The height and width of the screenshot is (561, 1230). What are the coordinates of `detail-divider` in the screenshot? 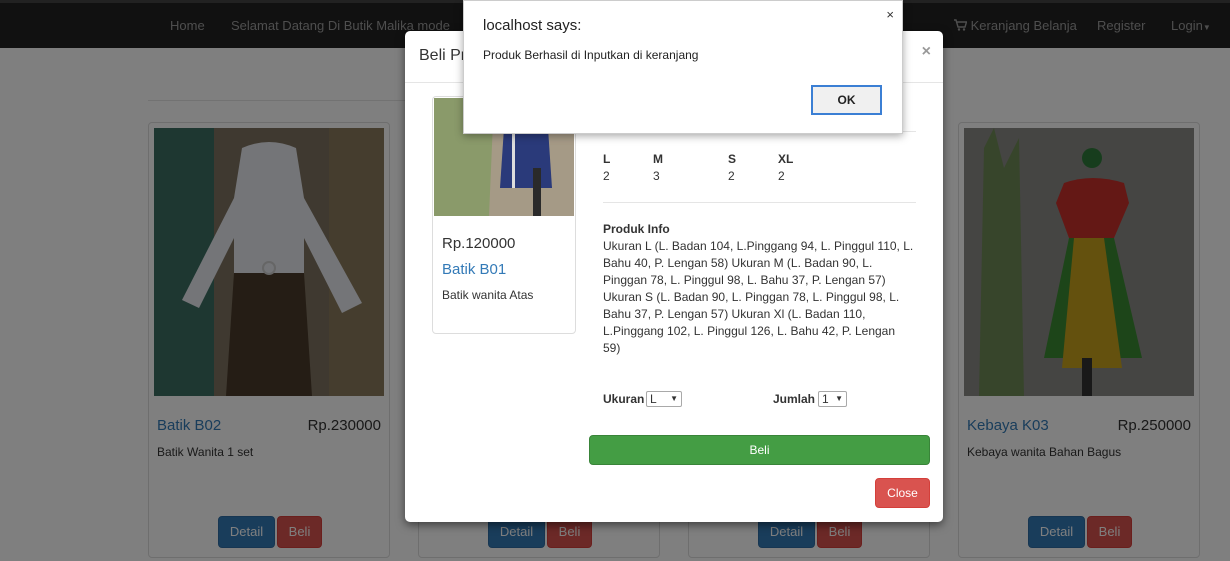 It's located at (759, 202).